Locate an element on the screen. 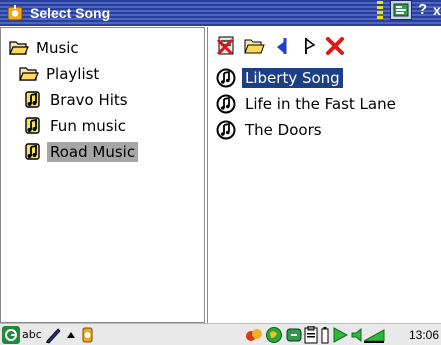  close-red-icon is located at coordinates (335, 46).